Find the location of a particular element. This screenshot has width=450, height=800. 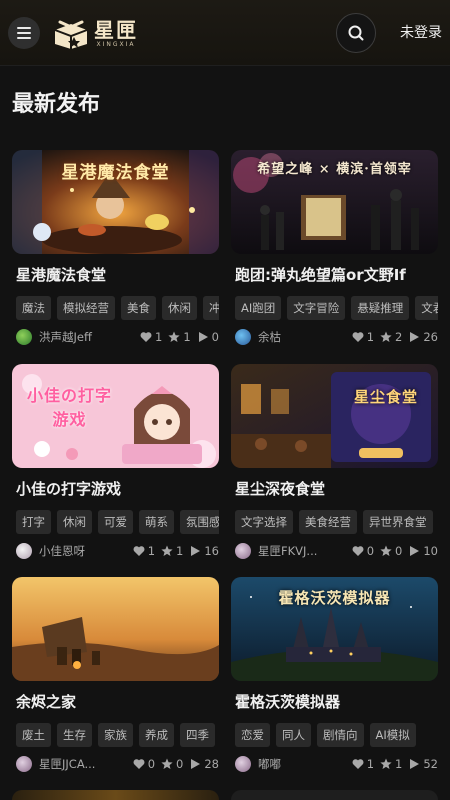

card-title: 跑团:弹丸绝望篇or文野If is located at coordinates (334, 275).